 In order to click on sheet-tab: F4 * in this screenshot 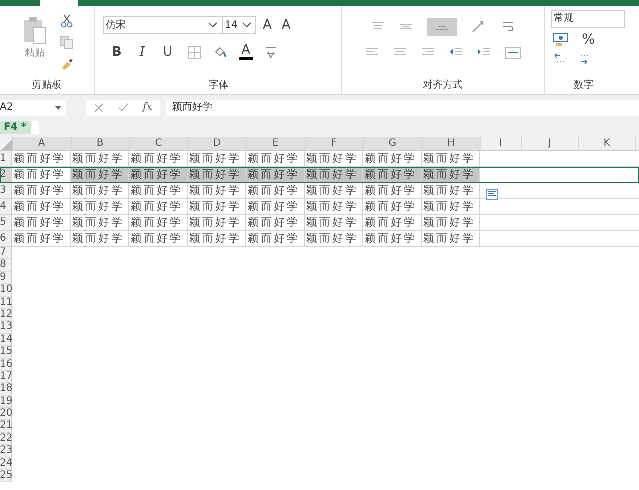, I will do `click(15, 127)`.